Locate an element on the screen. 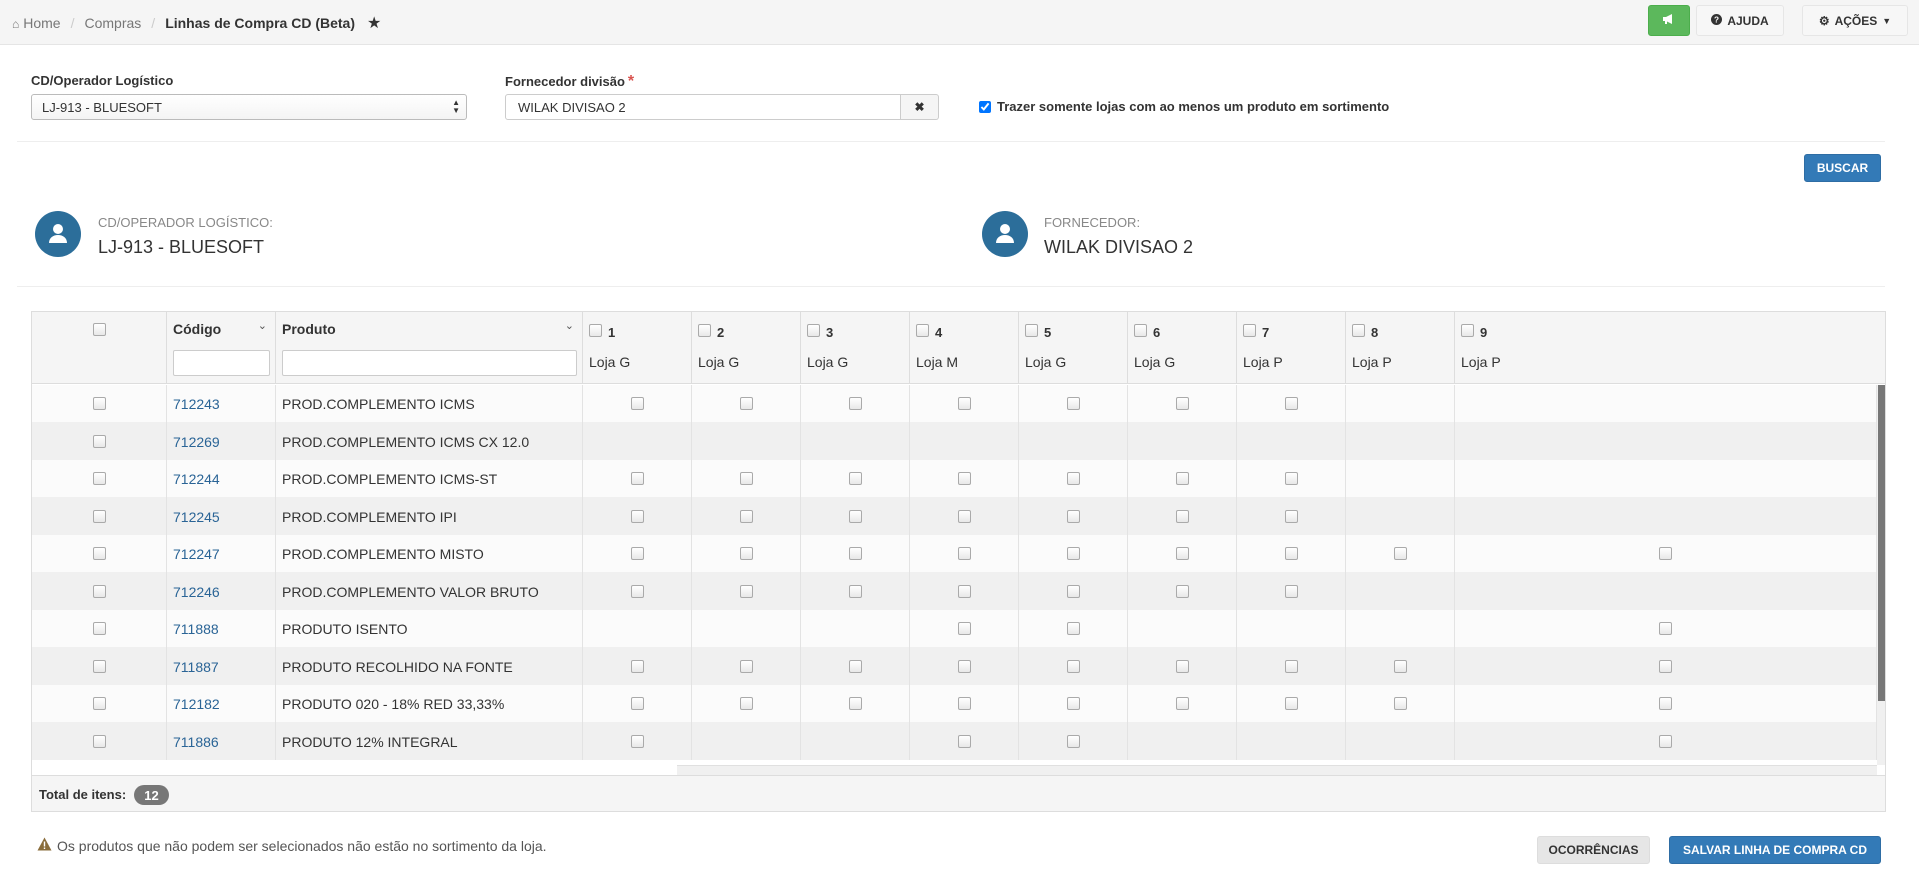 This screenshot has width=1919, height=876. product-column-header: Produto ⌄ is located at coordinates (429, 348).